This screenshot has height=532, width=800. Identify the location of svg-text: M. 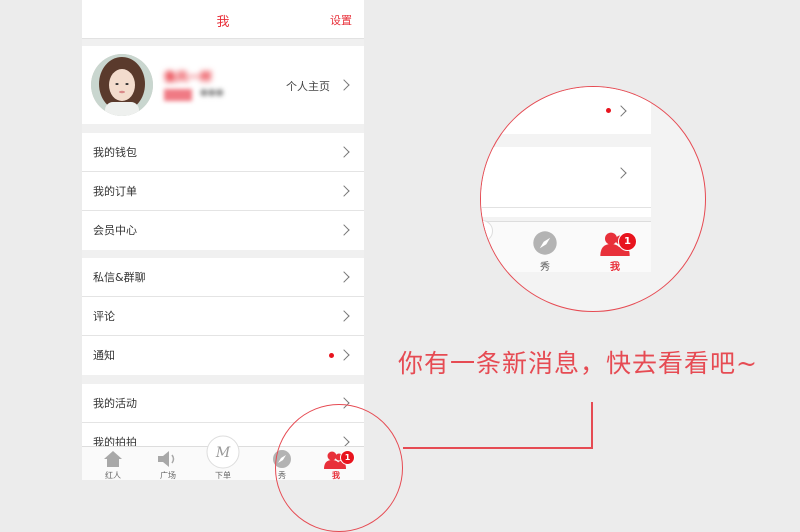
(223, 453).